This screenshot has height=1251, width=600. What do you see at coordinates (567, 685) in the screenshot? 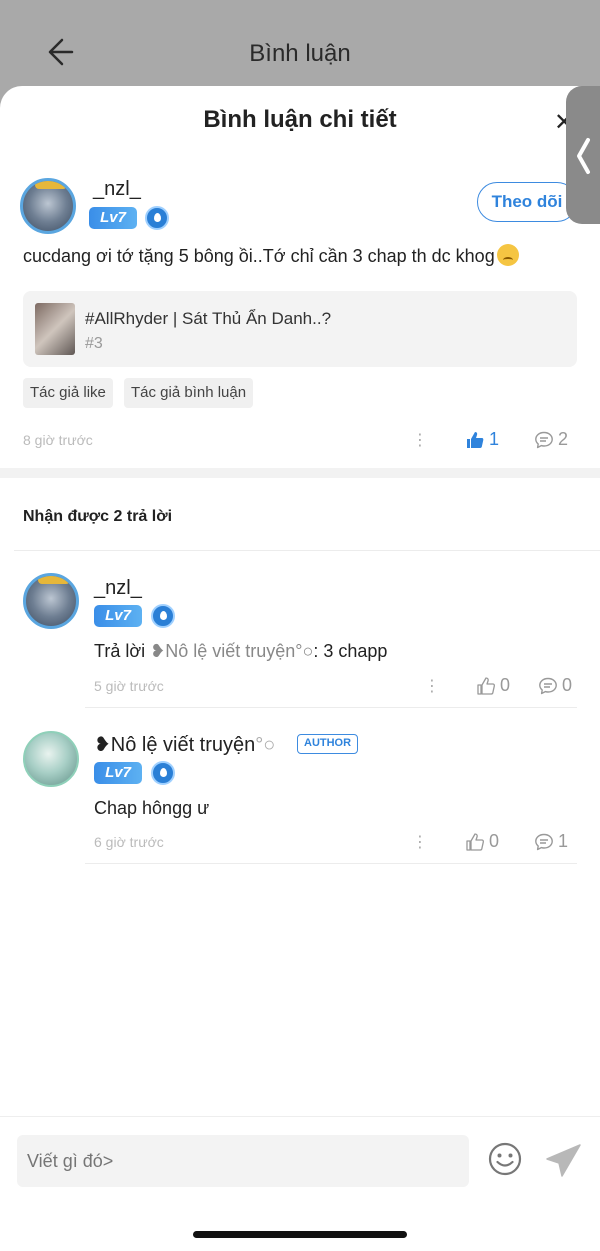
I see `reply-count: 0` at bounding box center [567, 685].